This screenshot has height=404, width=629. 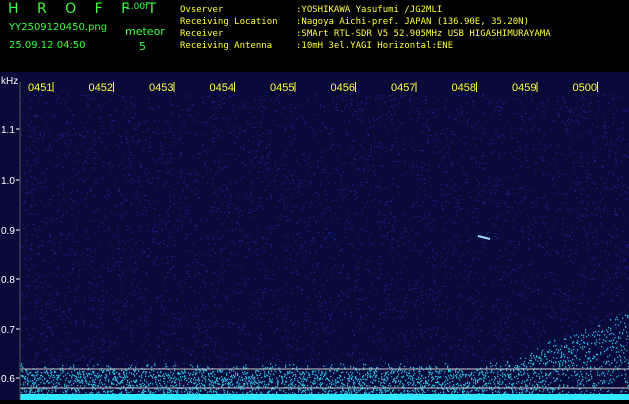 What do you see at coordinates (8, 181) in the screenshot?
I see `y-tick-label: 1.0` at bounding box center [8, 181].